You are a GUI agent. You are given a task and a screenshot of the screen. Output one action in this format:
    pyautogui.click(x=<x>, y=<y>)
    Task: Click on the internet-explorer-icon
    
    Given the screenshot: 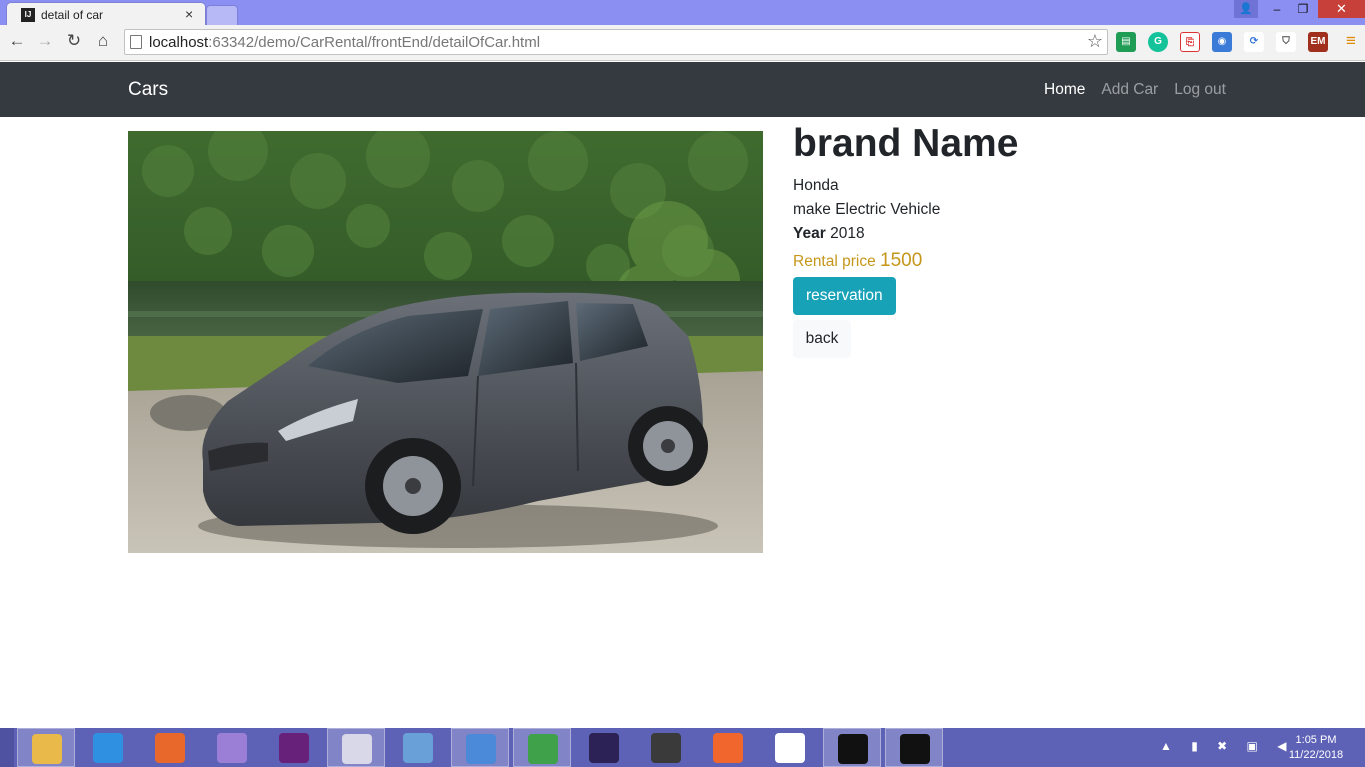 What is the action you would take?
    pyautogui.click(x=108, y=748)
    